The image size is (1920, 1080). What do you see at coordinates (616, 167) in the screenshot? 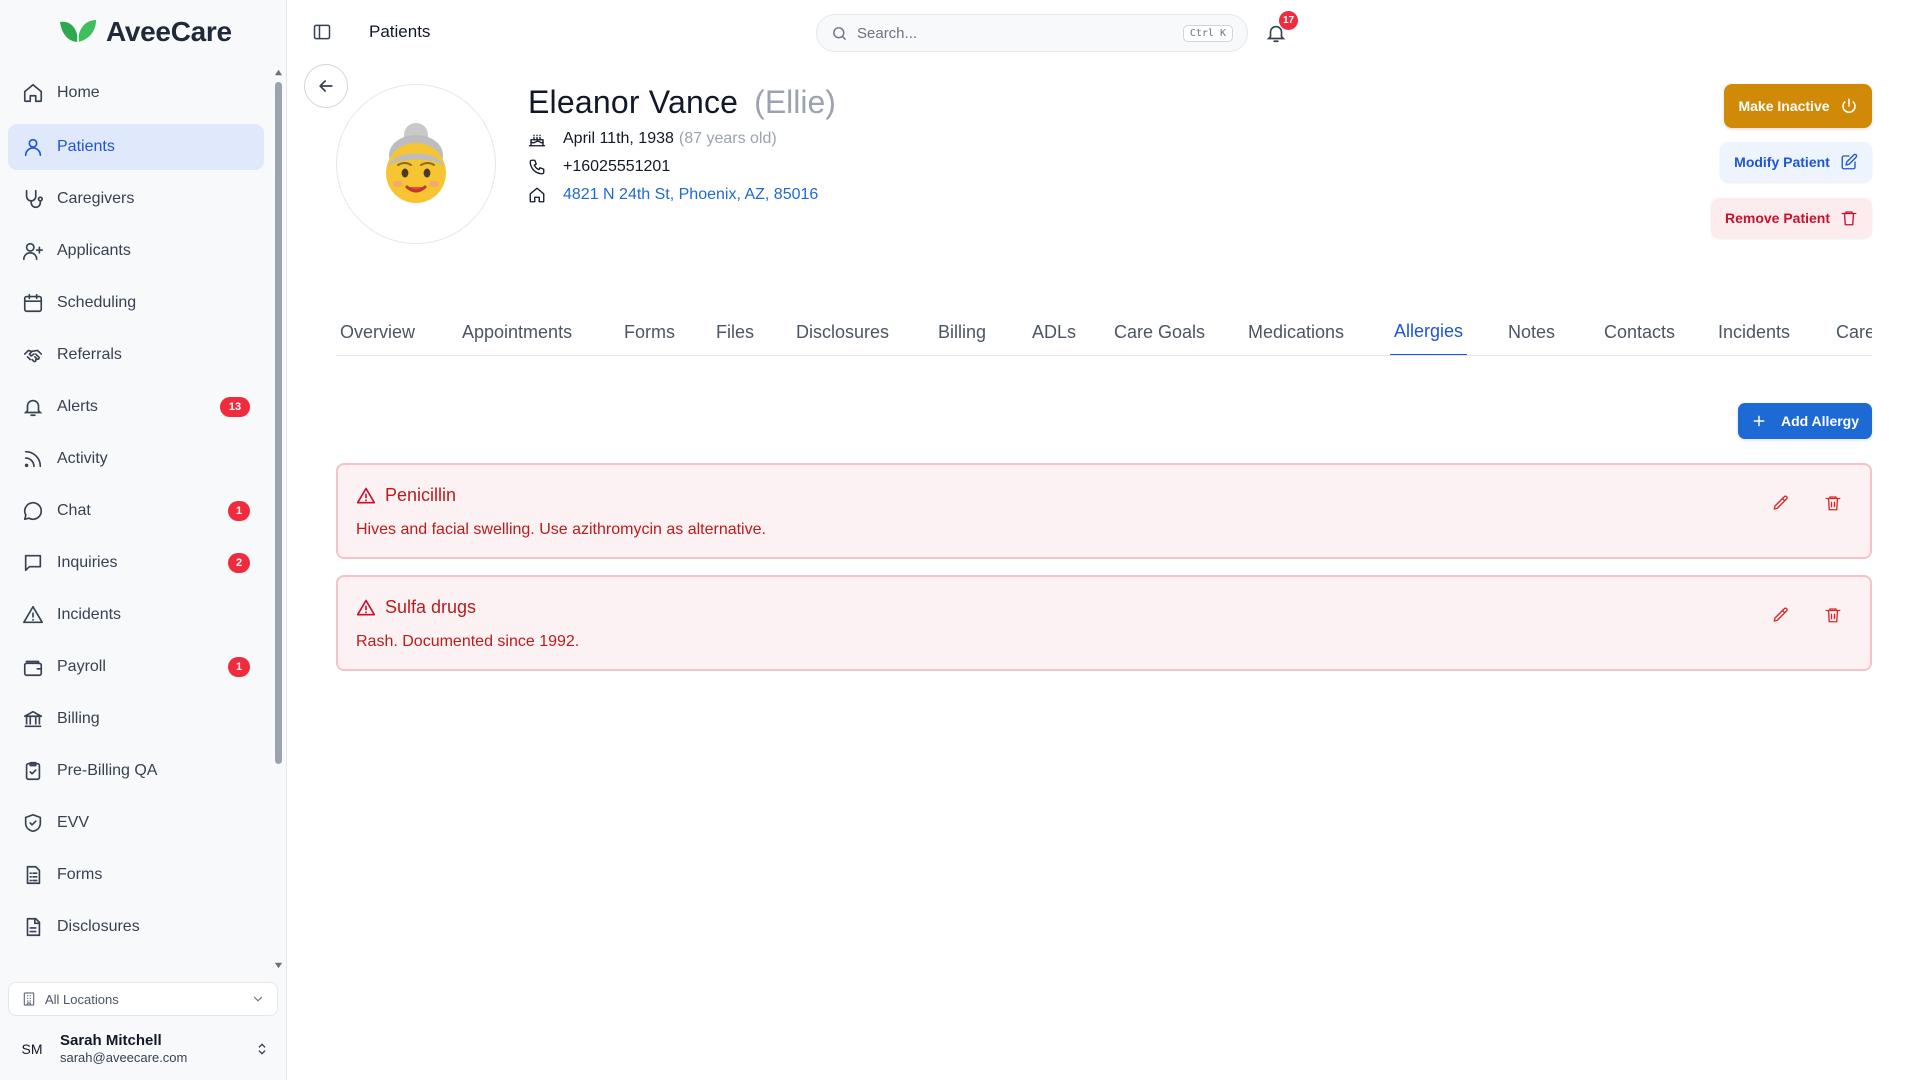
I see `patient-phone: +16025551201` at bounding box center [616, 167].